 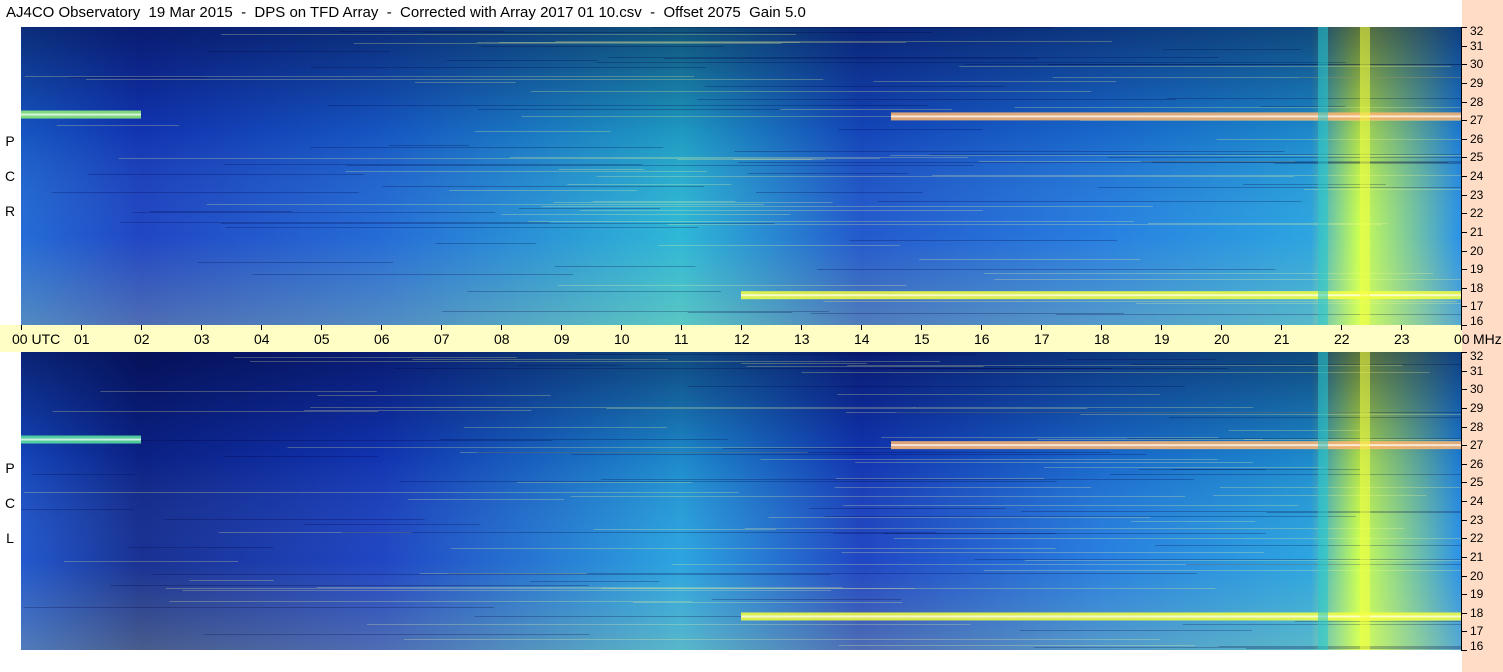 I want to click on time-tick-label: 00 UTC, so click(x=36, y=339).